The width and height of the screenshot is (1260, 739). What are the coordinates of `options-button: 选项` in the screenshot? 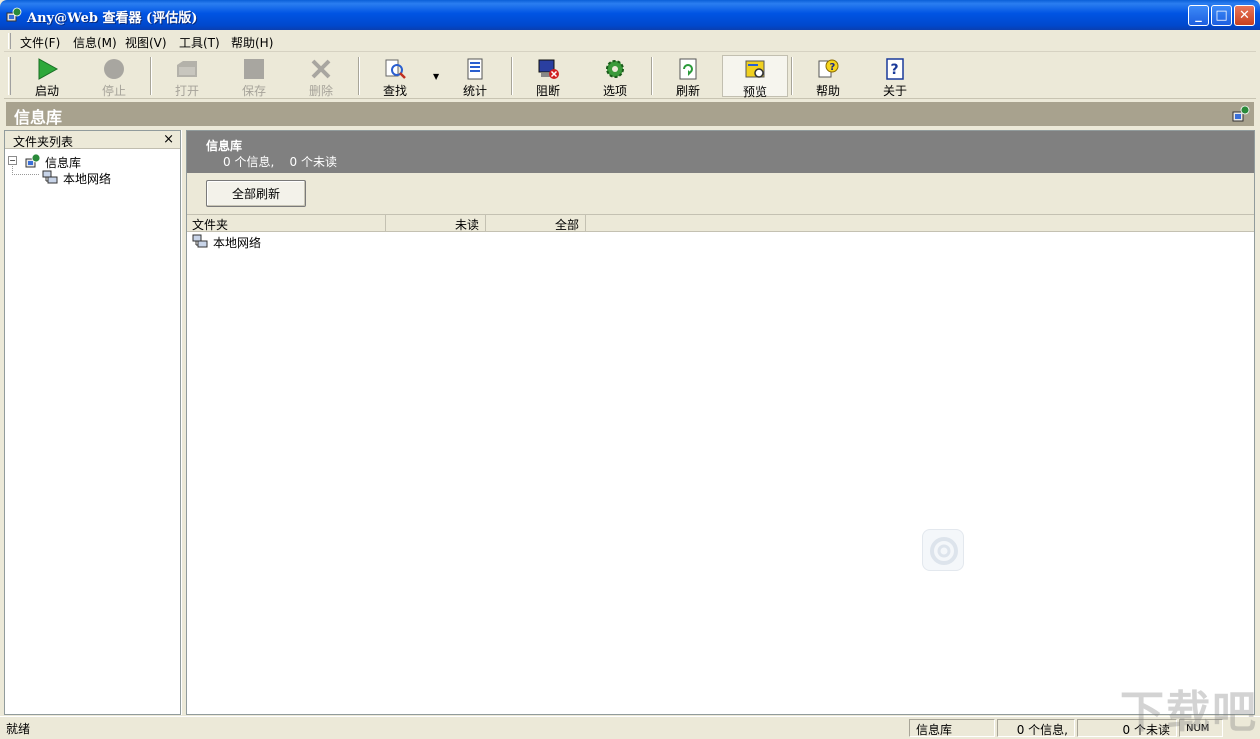 It's located at (615, 76).